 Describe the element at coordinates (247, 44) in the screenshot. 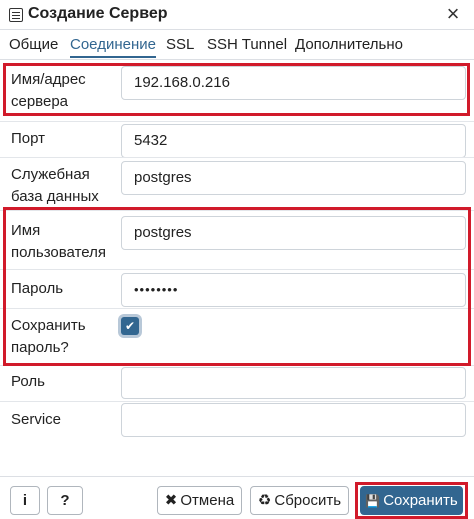

I see `tab-ssh-tunnel: SSH Tunnel` at that location.